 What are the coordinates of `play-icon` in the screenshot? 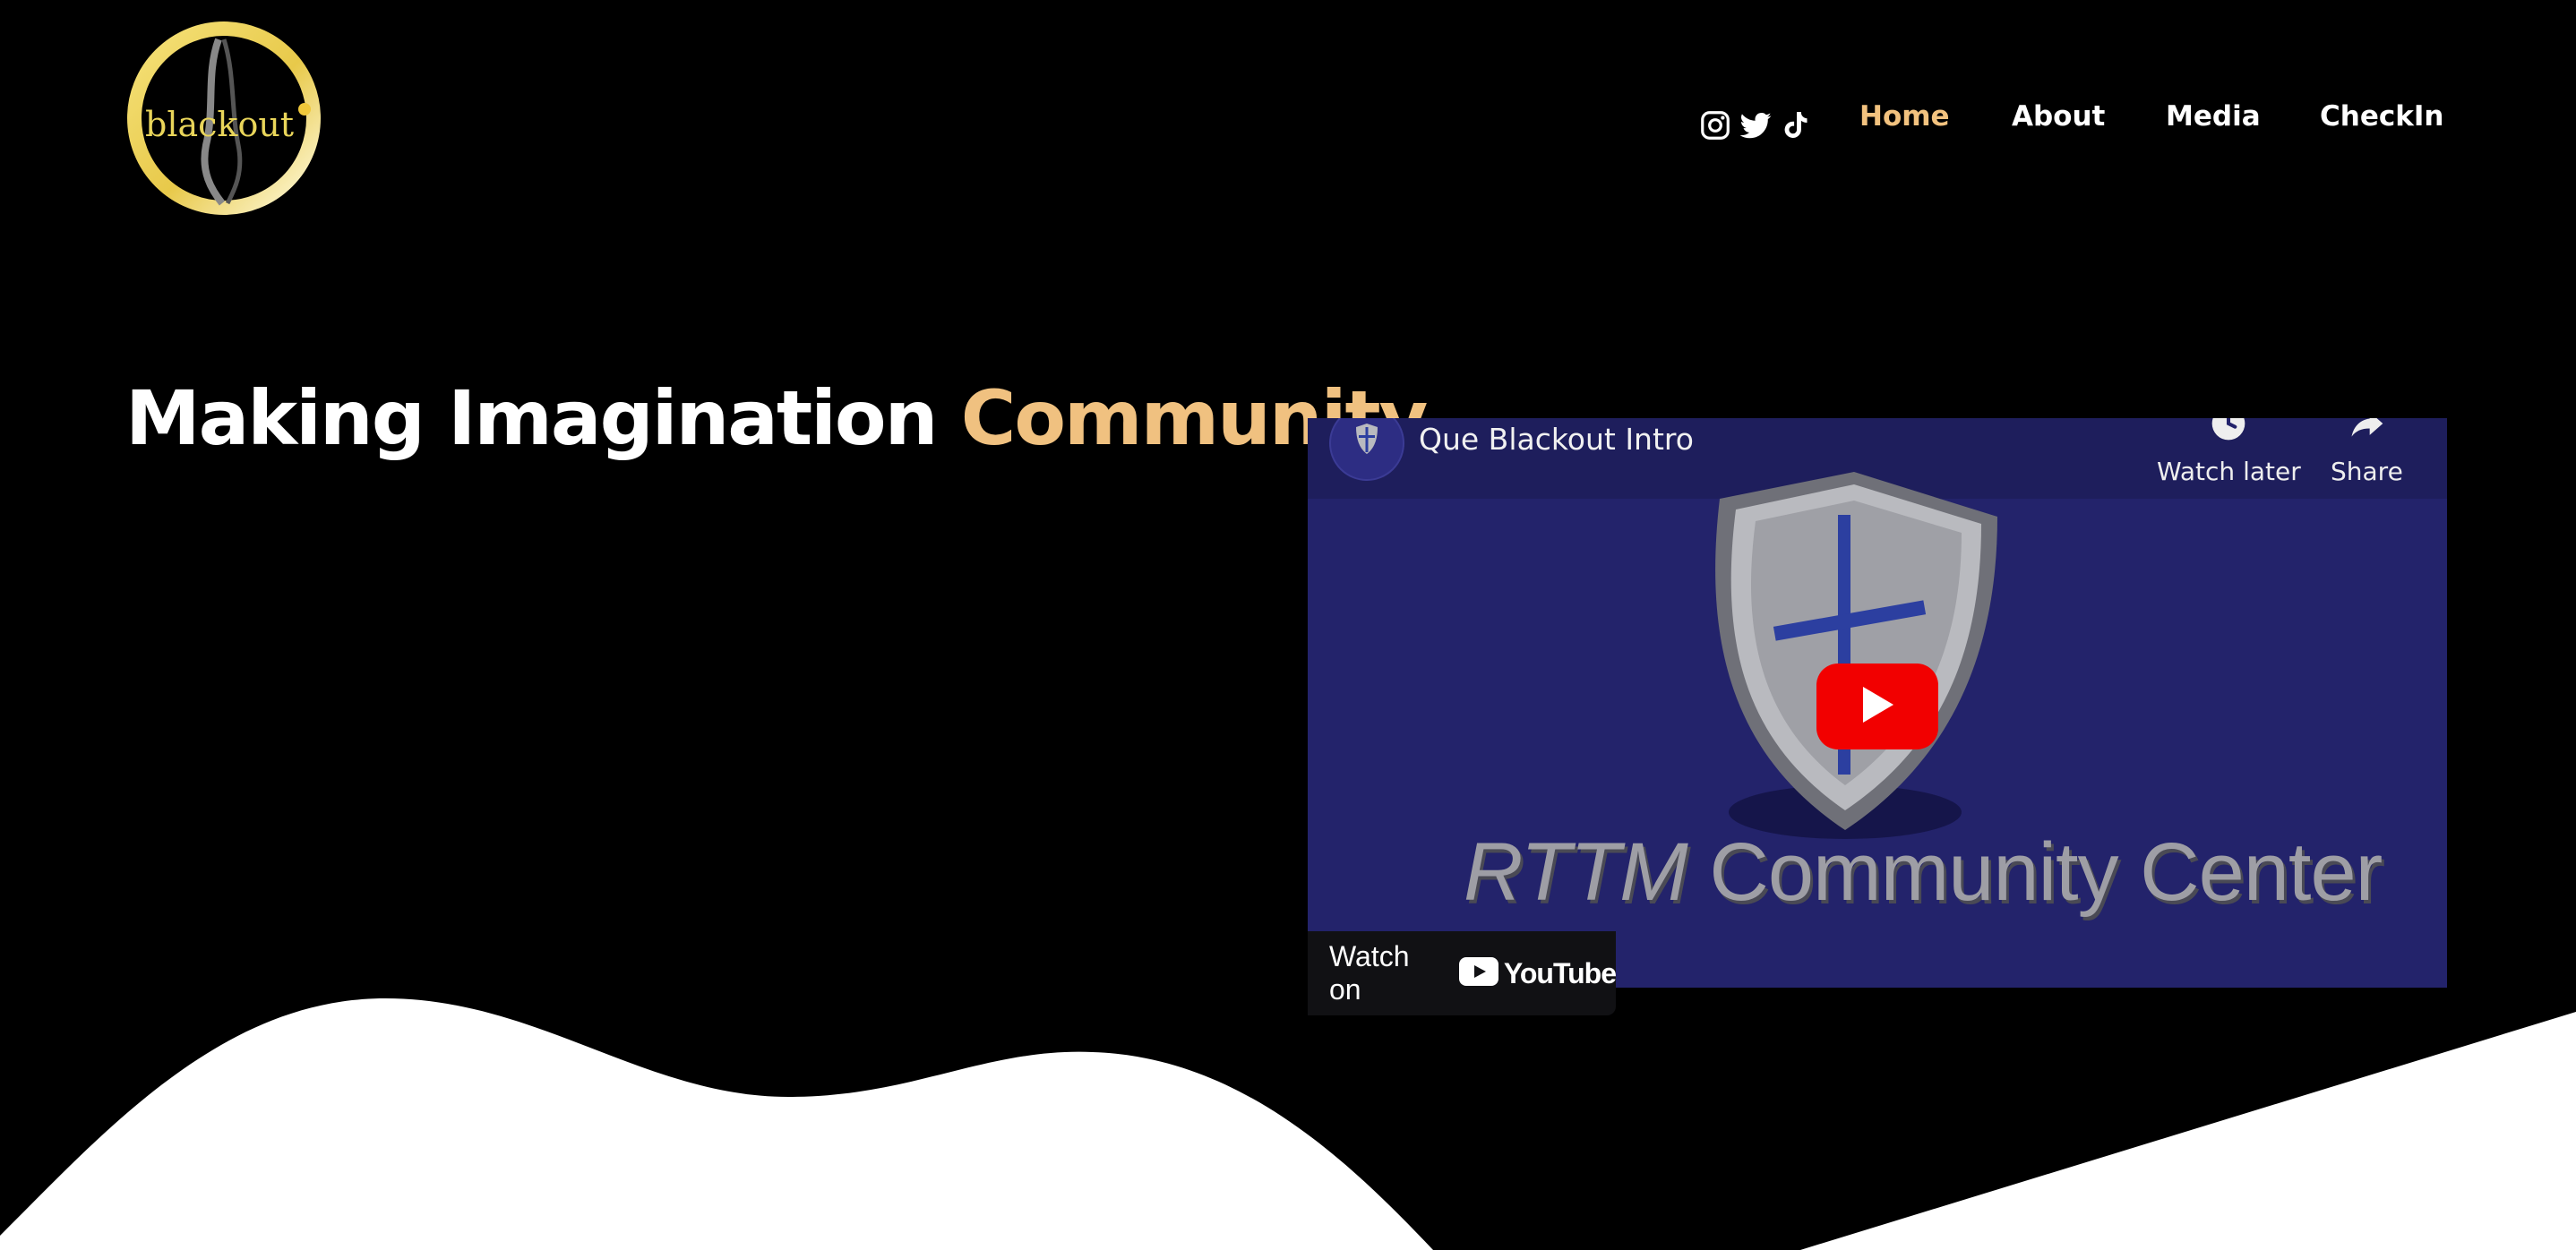 It's located at (1877, 706).